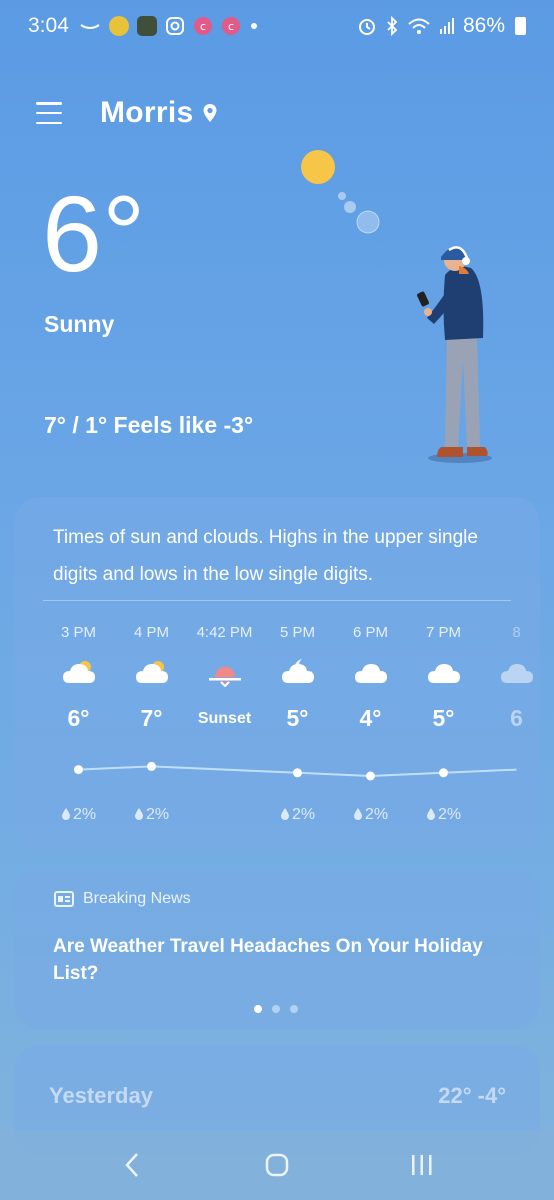 Image resolution: width=554 pixels, height=1200 pixels. Describe the element at coordinates (64, 899) in the screenshot. I see `newspaper-icon` at that location.